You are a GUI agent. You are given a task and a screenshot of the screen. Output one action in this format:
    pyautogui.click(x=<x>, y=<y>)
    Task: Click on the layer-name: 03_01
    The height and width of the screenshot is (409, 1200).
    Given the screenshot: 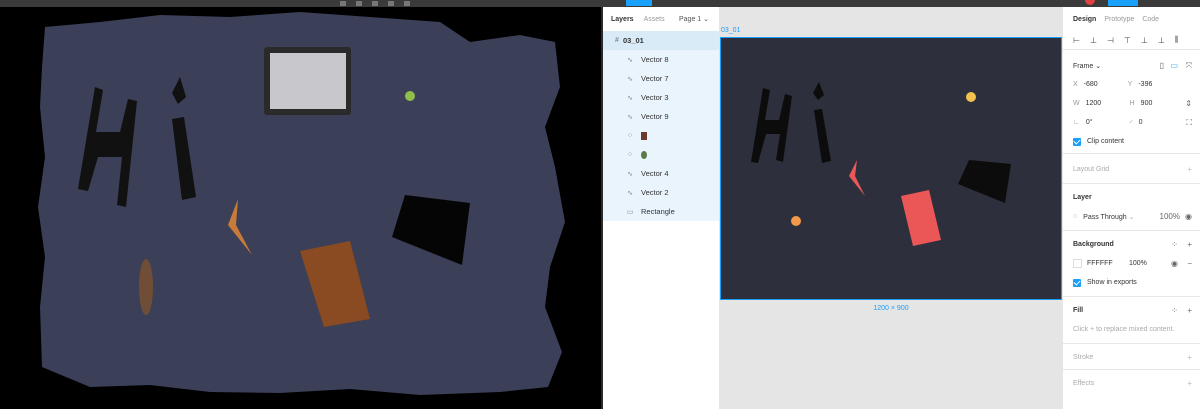 What is the action you would take?
    pyautogui.click(x=633, y=40)
    